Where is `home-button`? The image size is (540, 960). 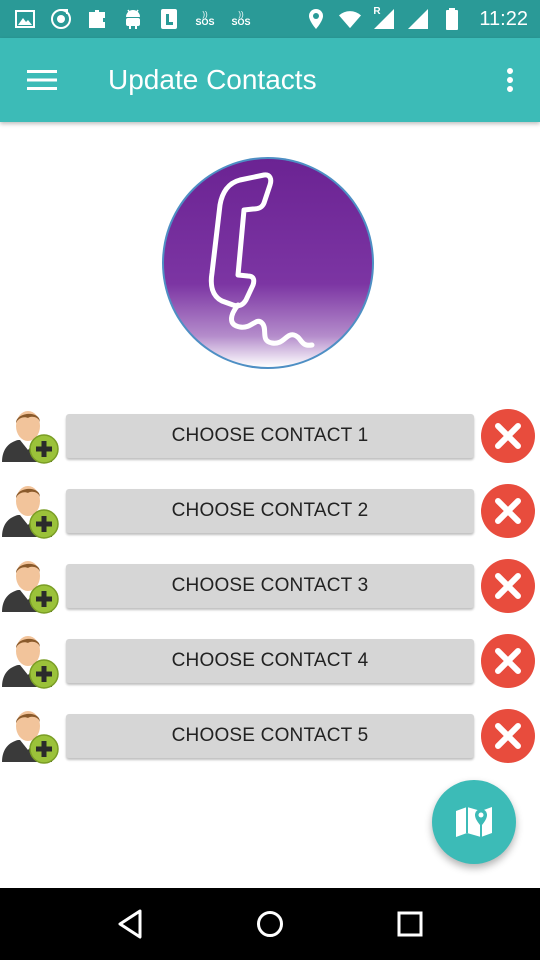 home-button is located at coordinates (270, 924).